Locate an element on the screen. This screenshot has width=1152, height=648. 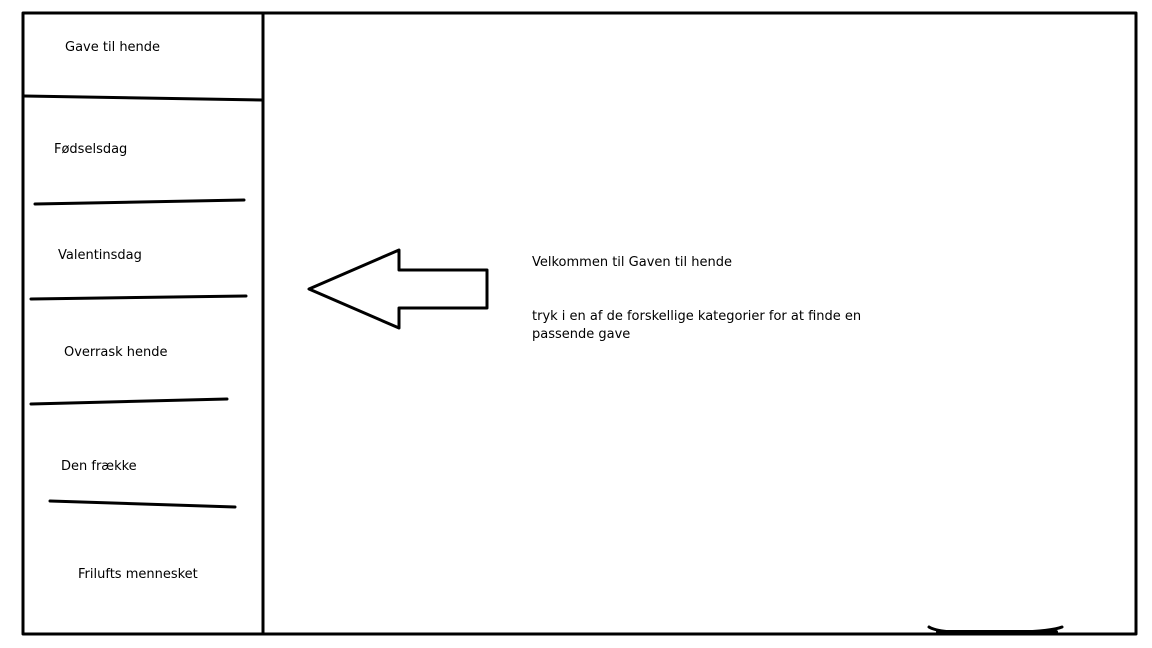
sidebar-item-frilufts-mennesket: Frilufts mennesket is located at coordinates (138, 575).